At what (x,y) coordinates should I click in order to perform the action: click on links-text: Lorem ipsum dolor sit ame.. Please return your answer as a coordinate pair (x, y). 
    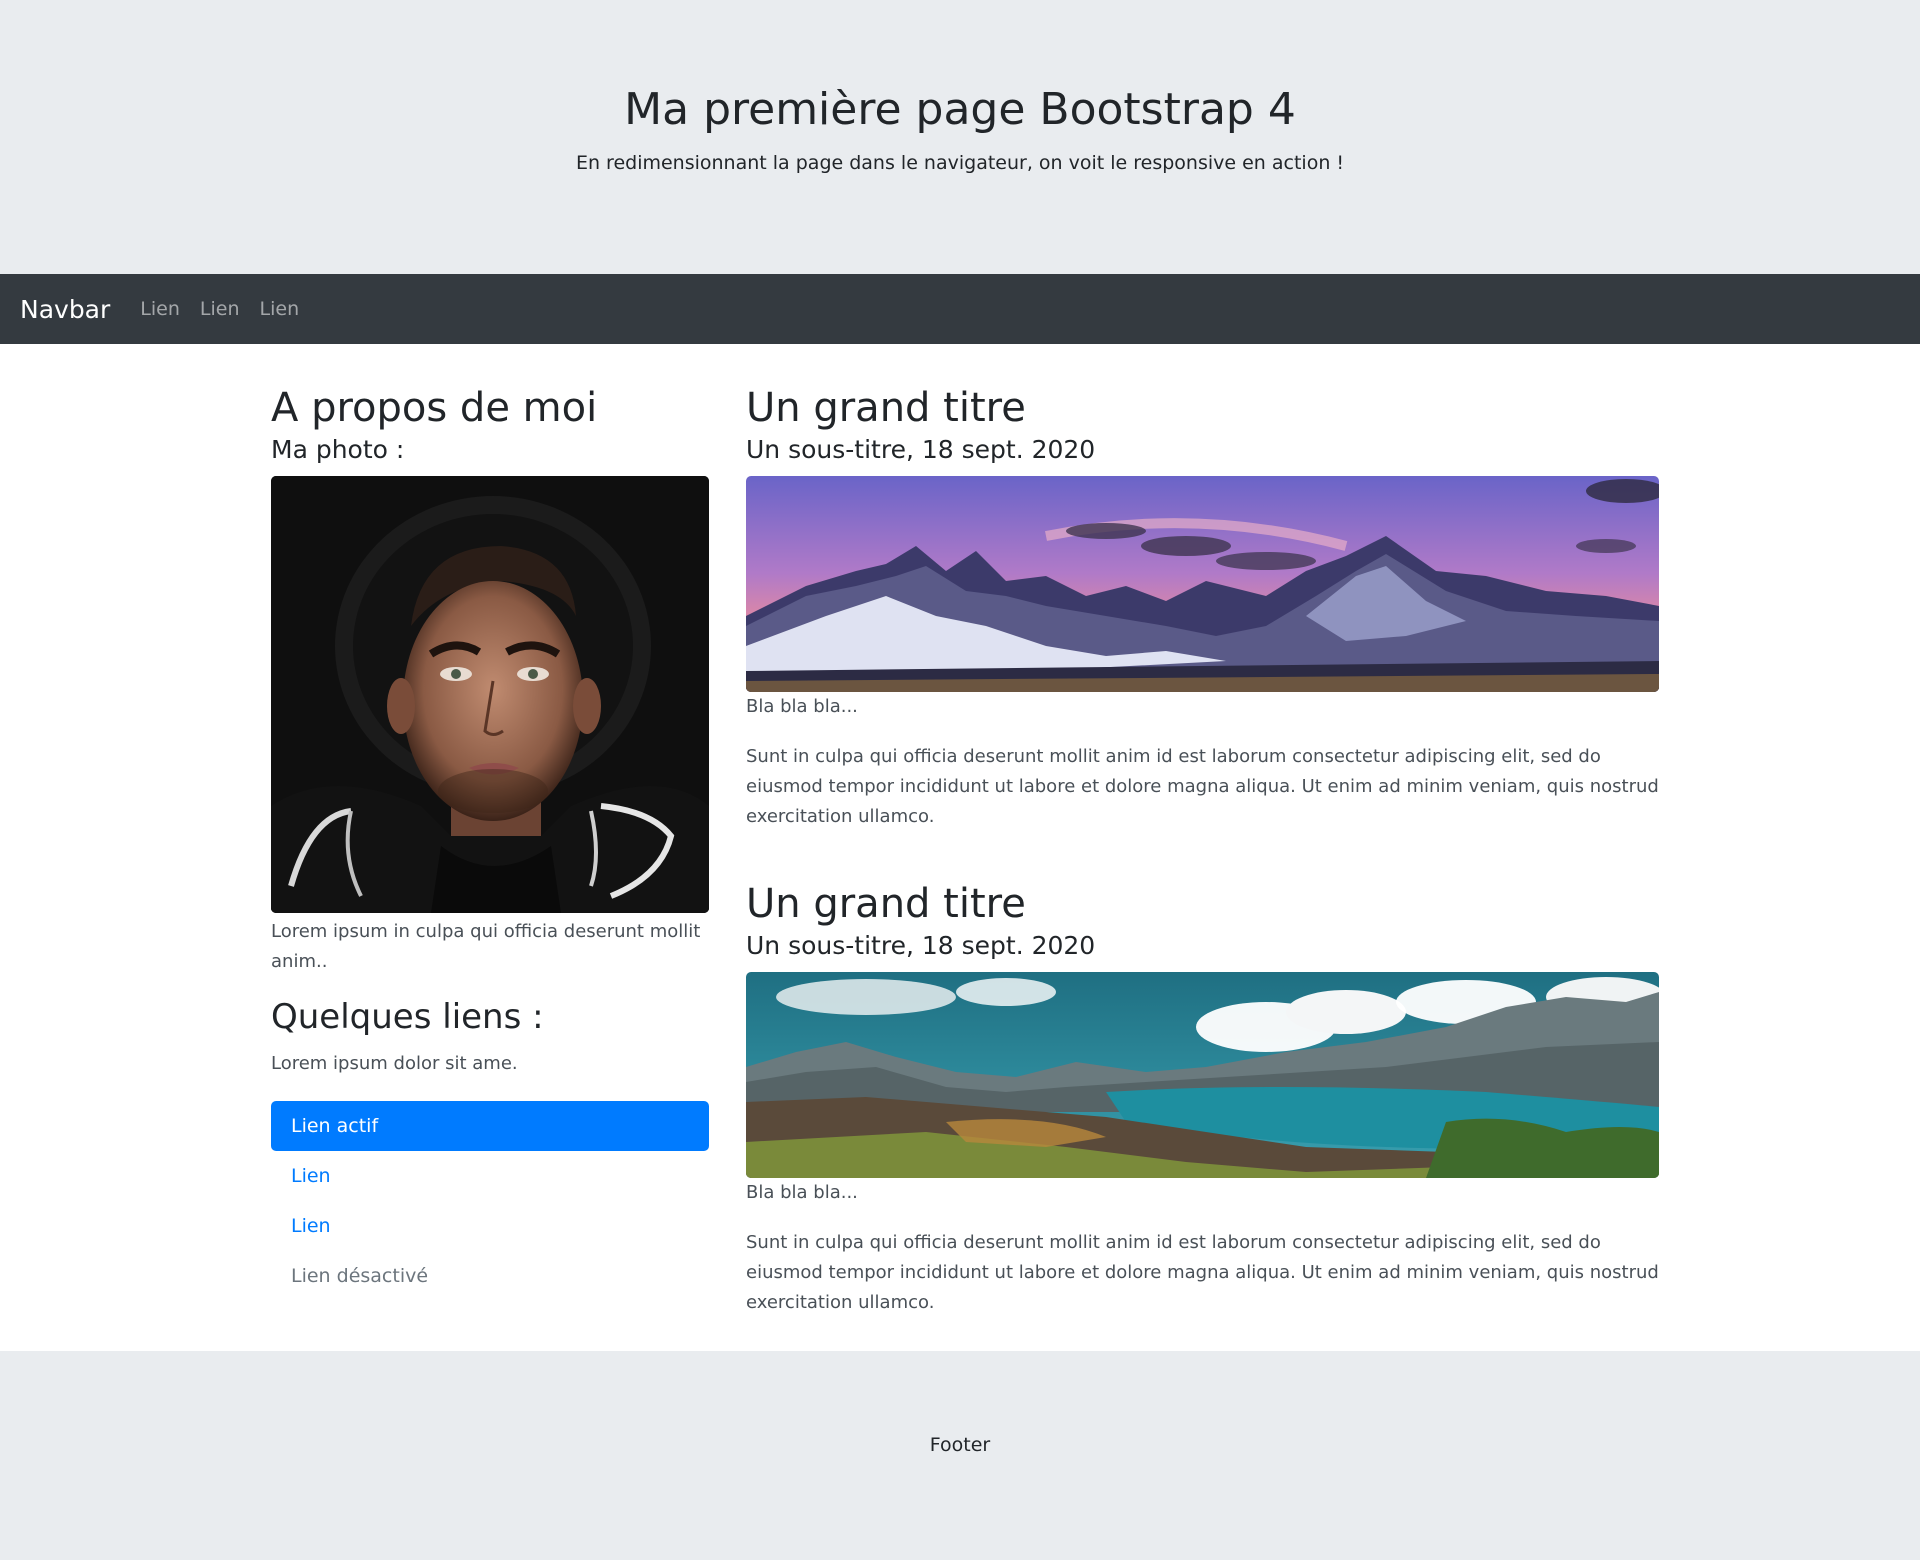
    Looking at the image, I should click on (394, 1063).